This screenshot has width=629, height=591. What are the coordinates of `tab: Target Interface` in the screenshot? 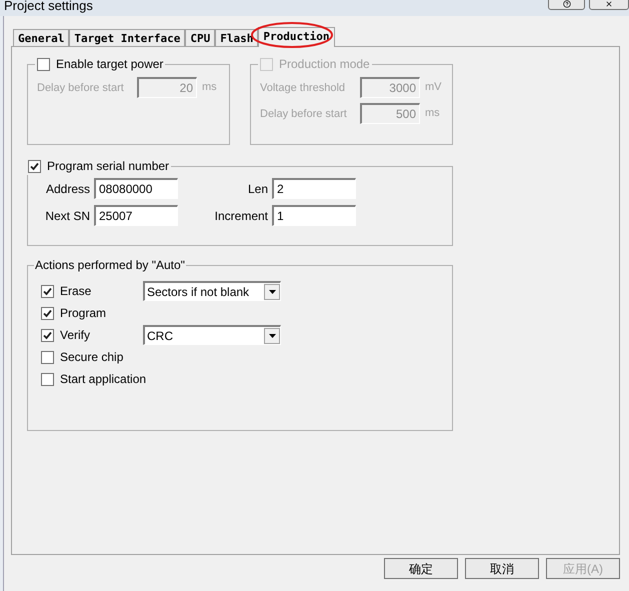 It's located at (127, 37).